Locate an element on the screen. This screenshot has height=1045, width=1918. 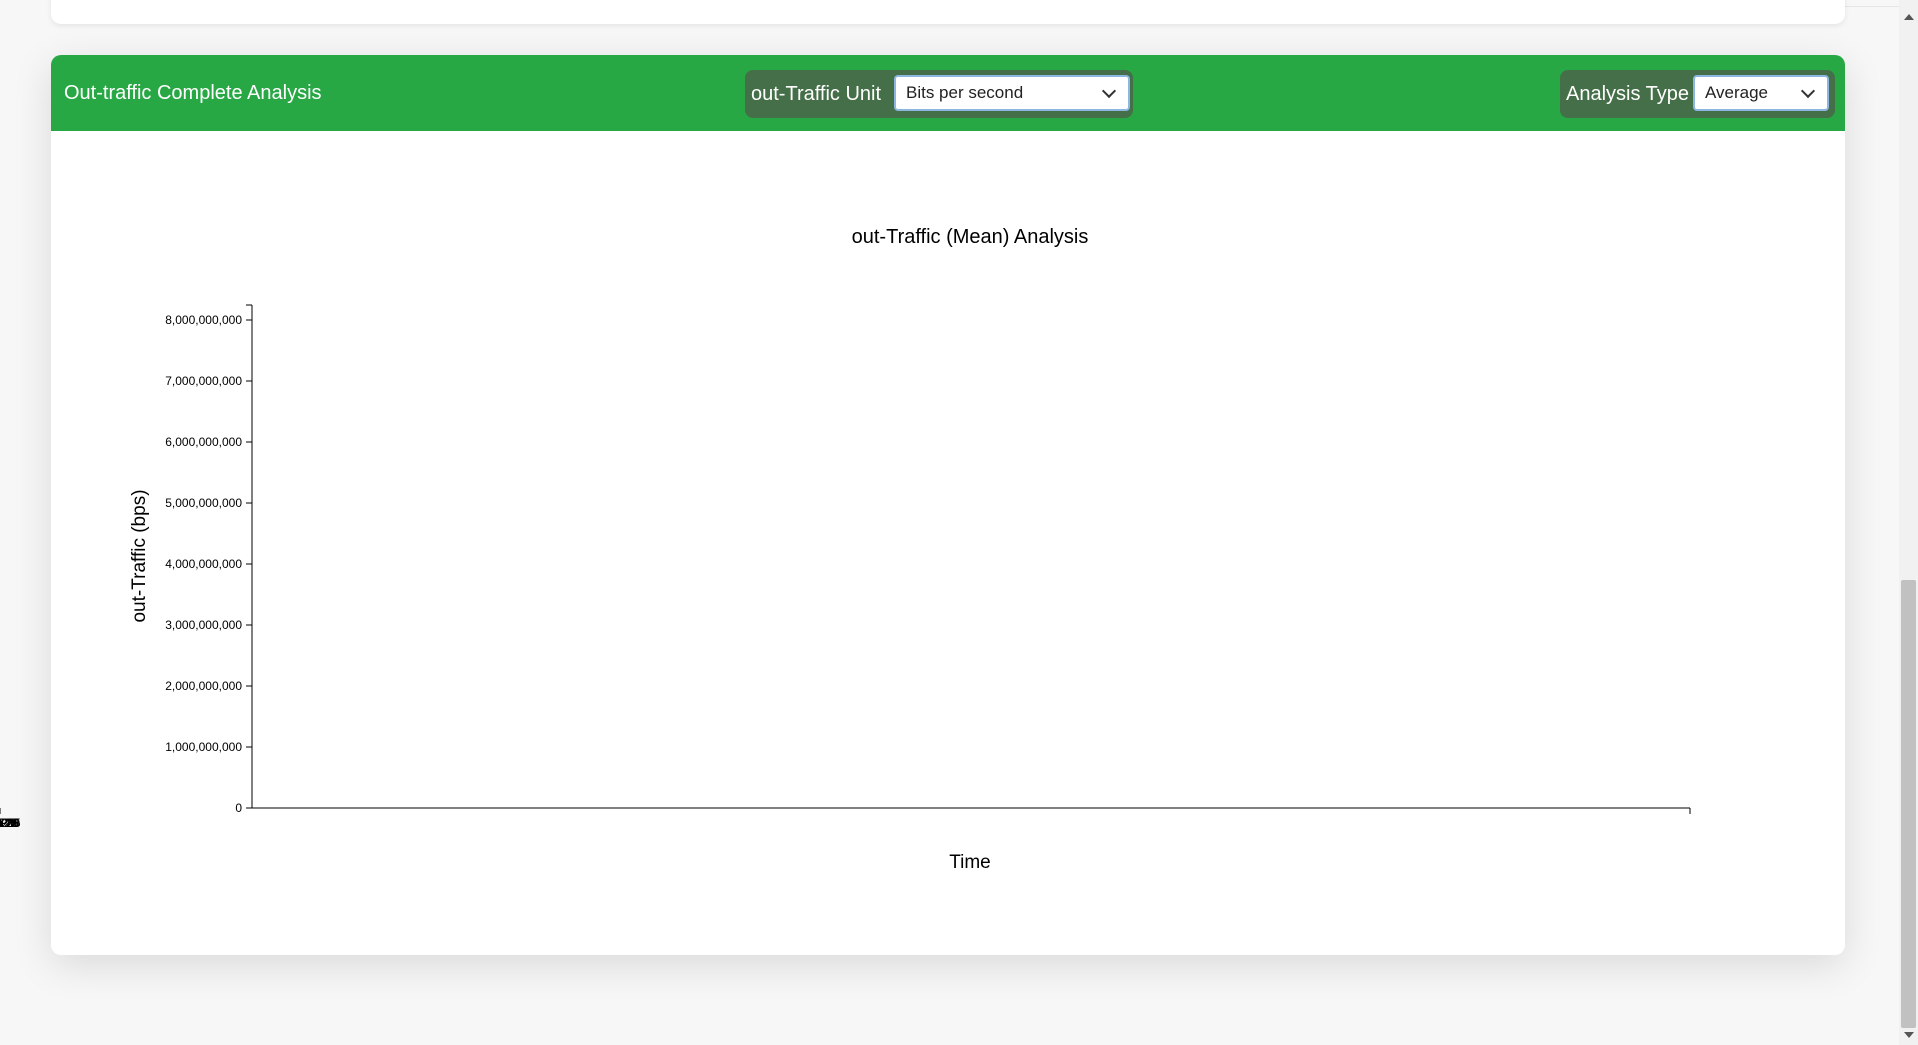
y-tick-label: 8,000,000,000 is located at coordinates (203, 320).